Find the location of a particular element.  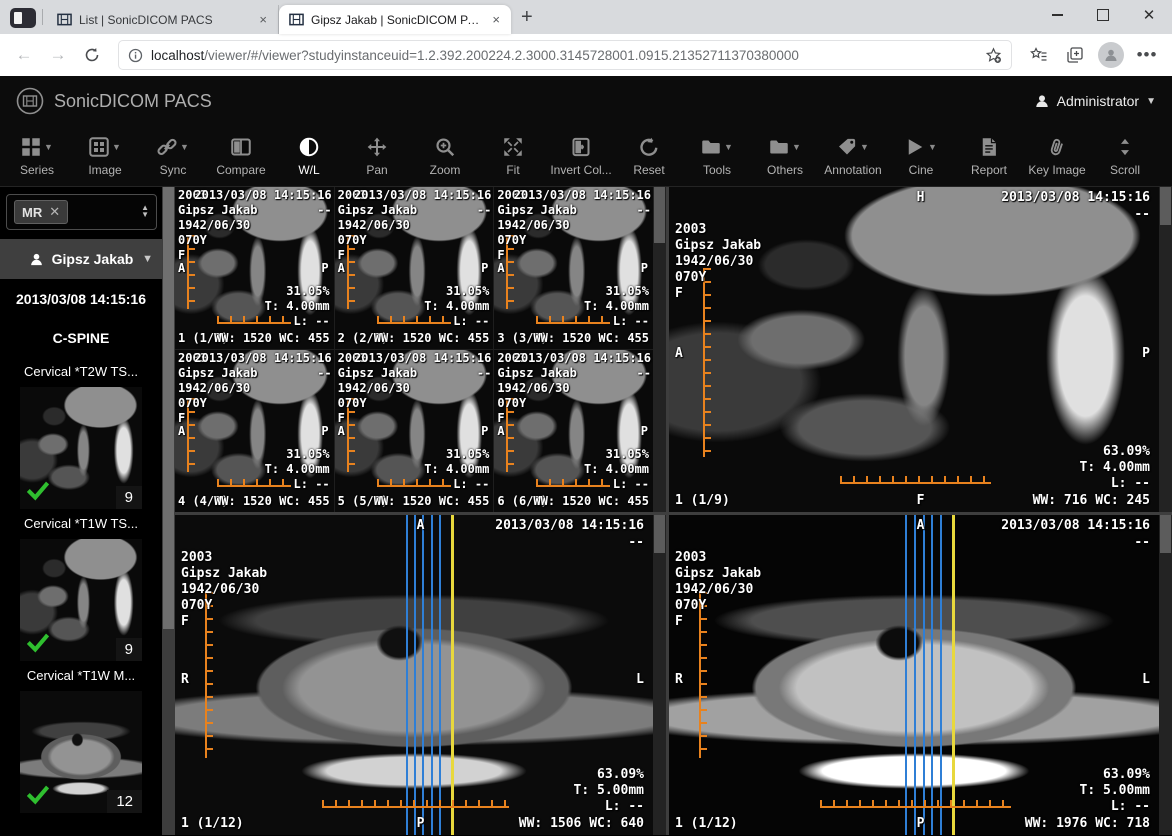

forward-icon: → is located at coordinates (58, 55).